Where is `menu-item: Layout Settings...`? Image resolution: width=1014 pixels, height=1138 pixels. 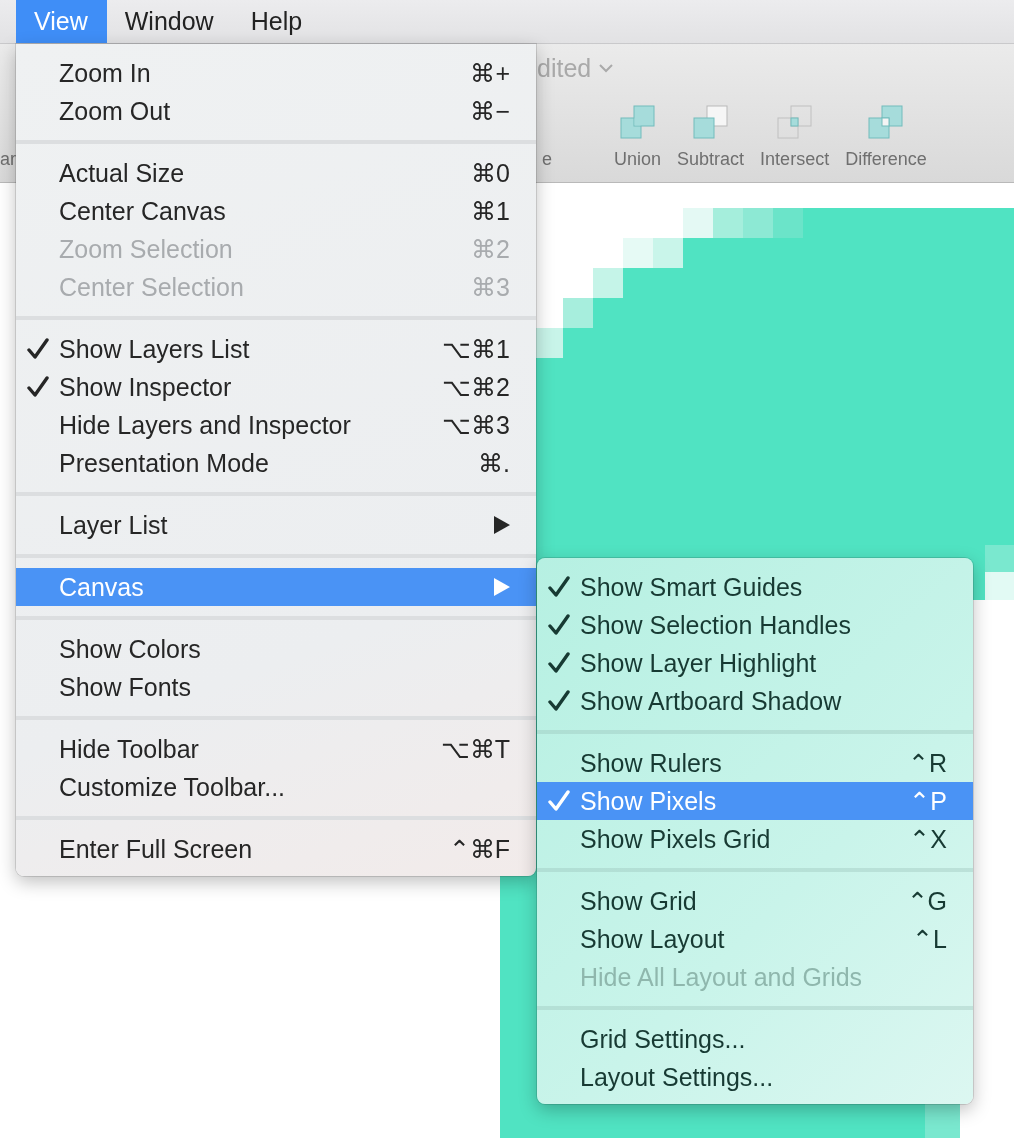 menu-item: Layout Settings... is located at coordinates (755, 1077).